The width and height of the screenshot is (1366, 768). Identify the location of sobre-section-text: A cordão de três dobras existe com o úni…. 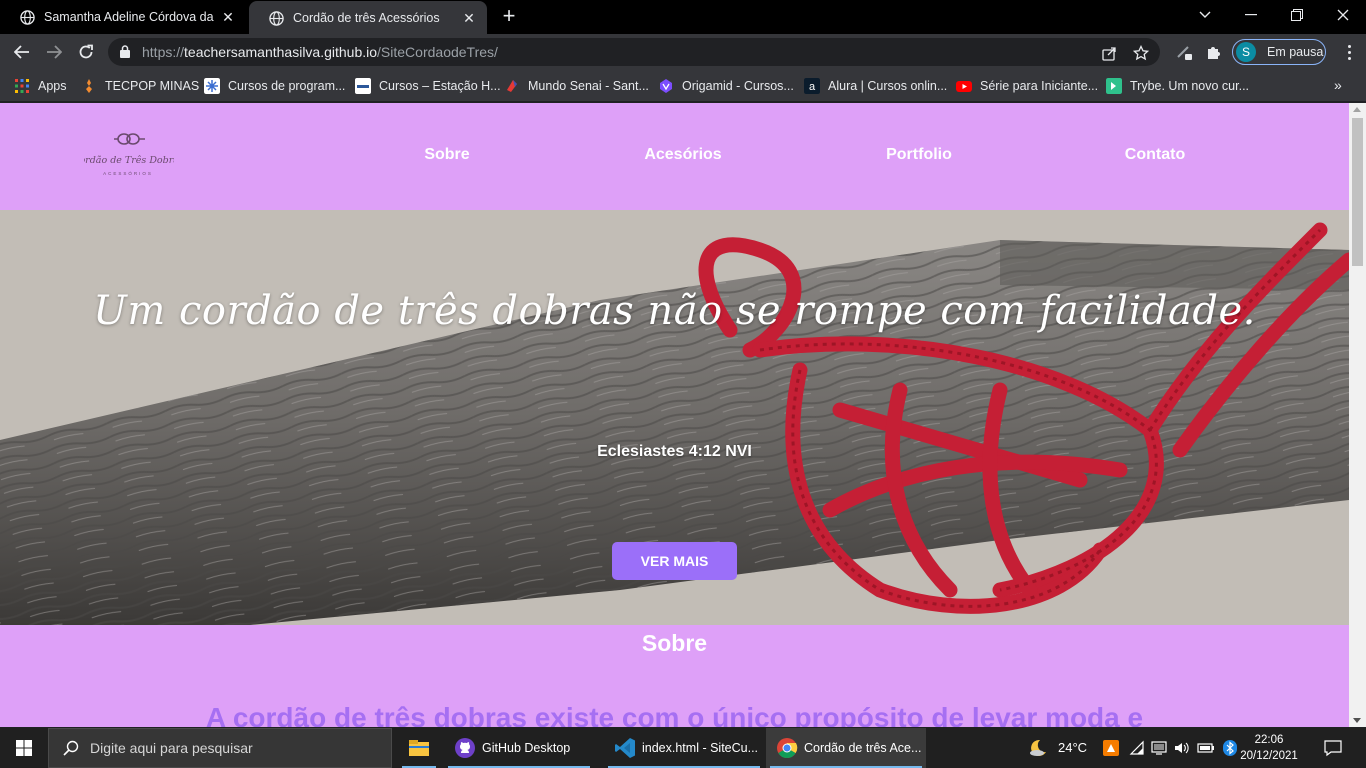
(674, 714).